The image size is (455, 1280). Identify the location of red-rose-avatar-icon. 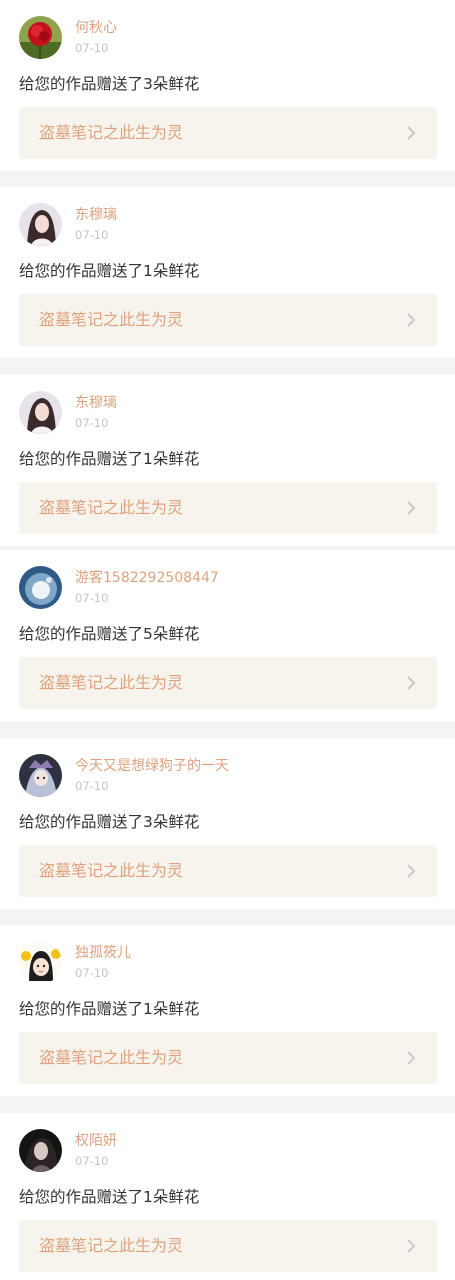
(40, 37).